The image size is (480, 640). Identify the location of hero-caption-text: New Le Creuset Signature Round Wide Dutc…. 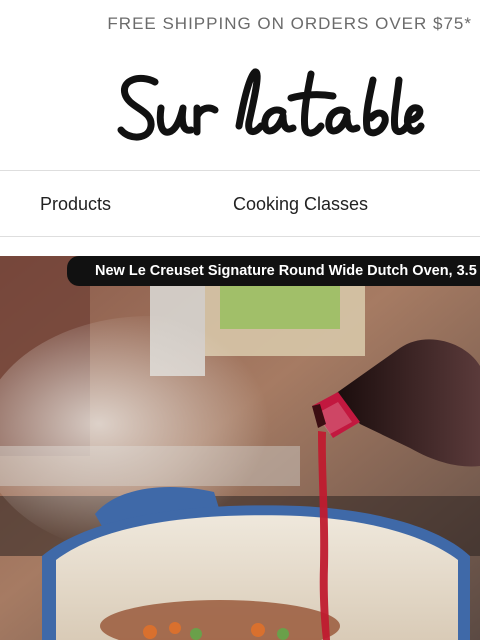
(286, 271).